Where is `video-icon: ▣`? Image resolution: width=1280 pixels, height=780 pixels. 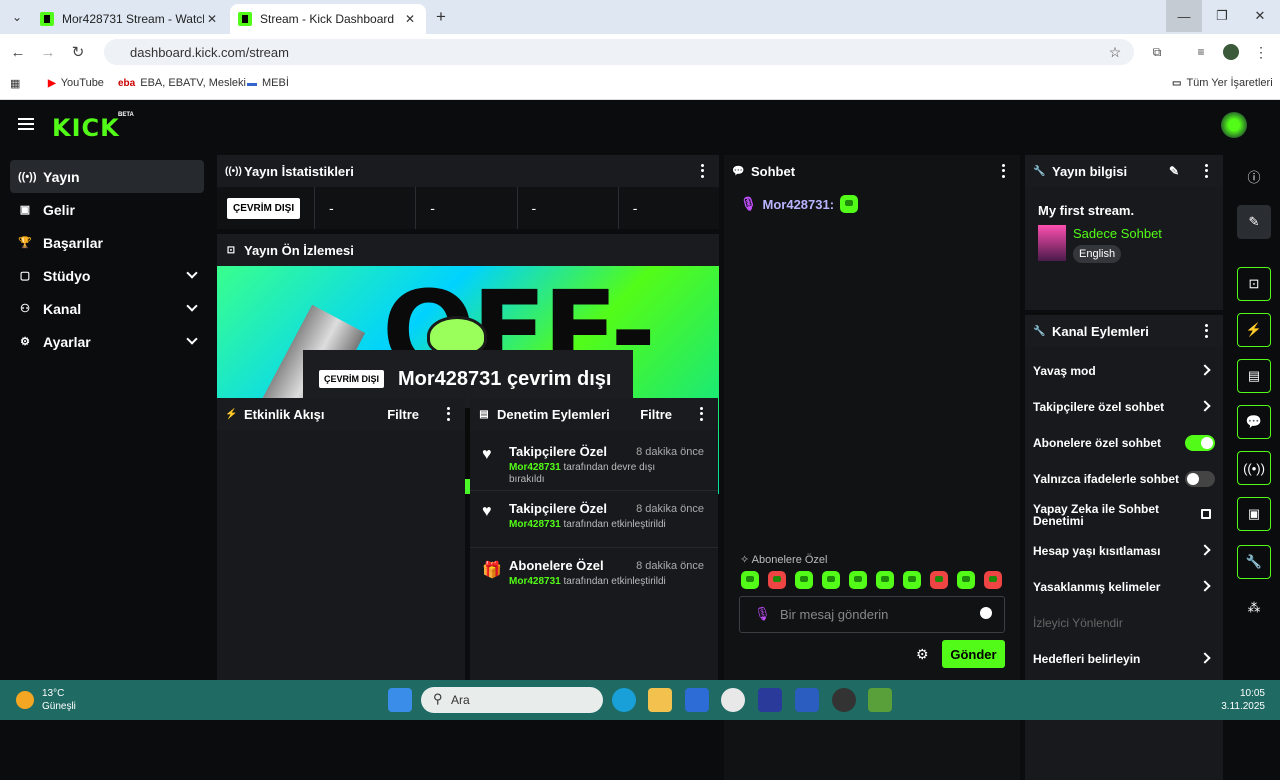 video-icon: ▣ is located at coordinates (1254, 514).